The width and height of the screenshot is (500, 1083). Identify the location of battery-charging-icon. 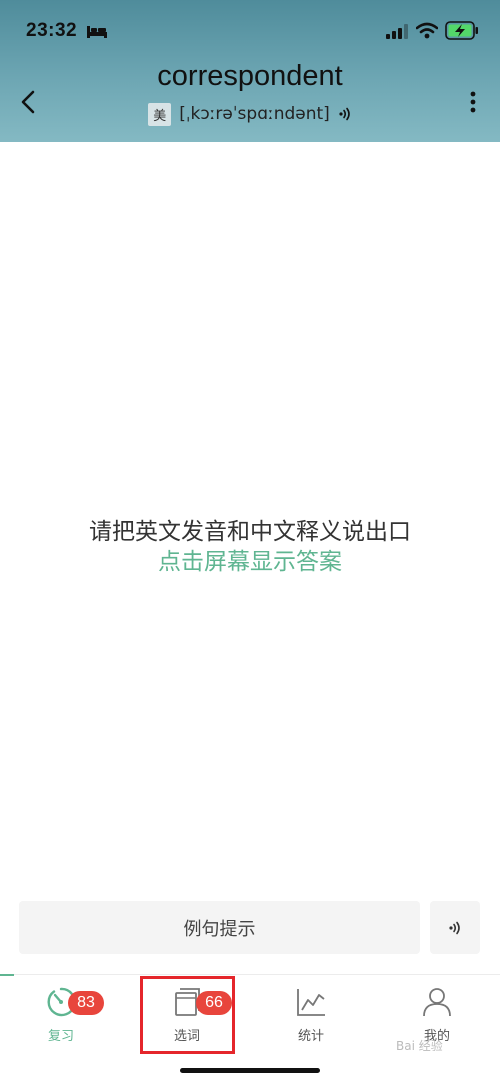
(461, 30).